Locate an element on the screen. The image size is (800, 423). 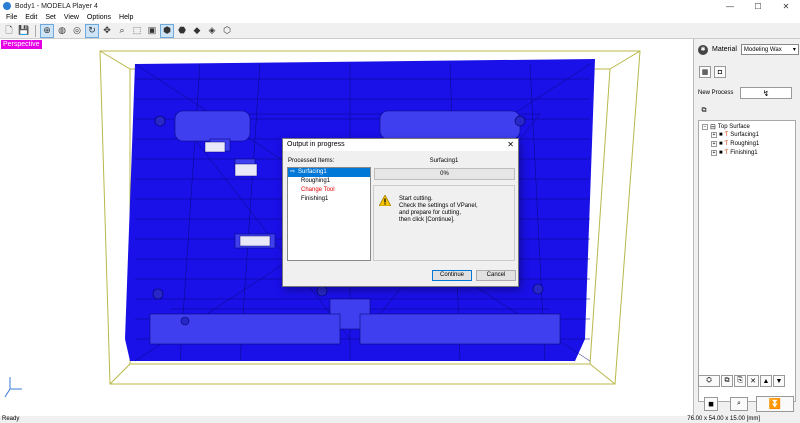
tree-item-label: Roughing1 is located at coordinates (745, 144).